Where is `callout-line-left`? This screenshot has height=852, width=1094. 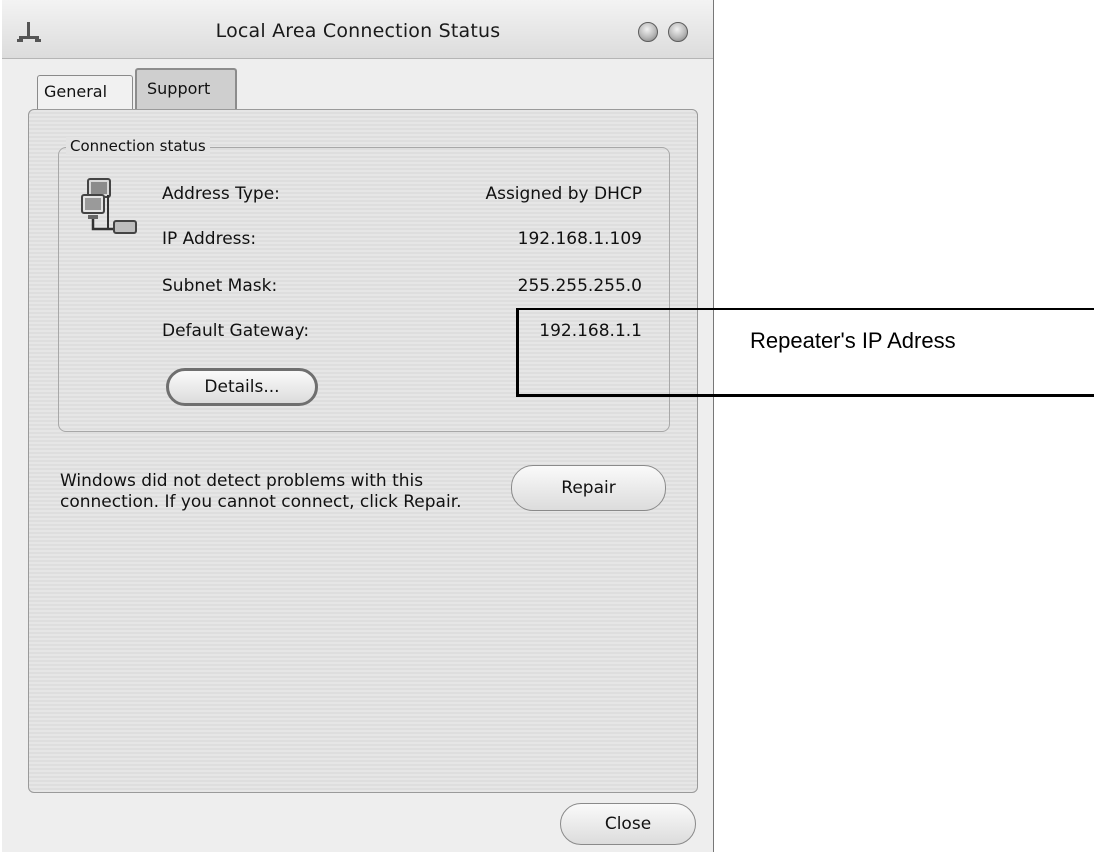 callout-line-left is located at coordinates (517, 352).